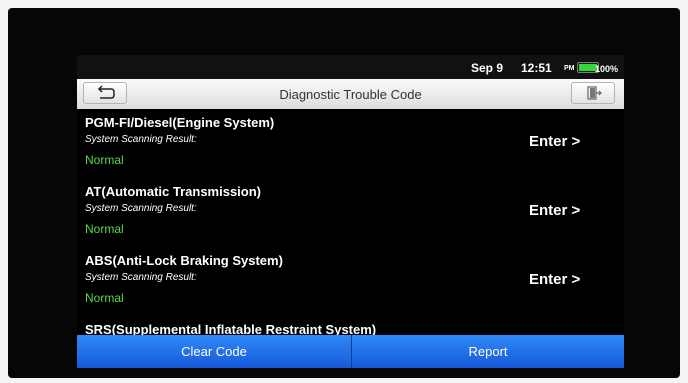 This screenshot has height=383, width=688. What do you see at coordinates (214, 351) in the screenshot?
I see `clear-code-button: Clear Code` at bounding box center [214, 351].